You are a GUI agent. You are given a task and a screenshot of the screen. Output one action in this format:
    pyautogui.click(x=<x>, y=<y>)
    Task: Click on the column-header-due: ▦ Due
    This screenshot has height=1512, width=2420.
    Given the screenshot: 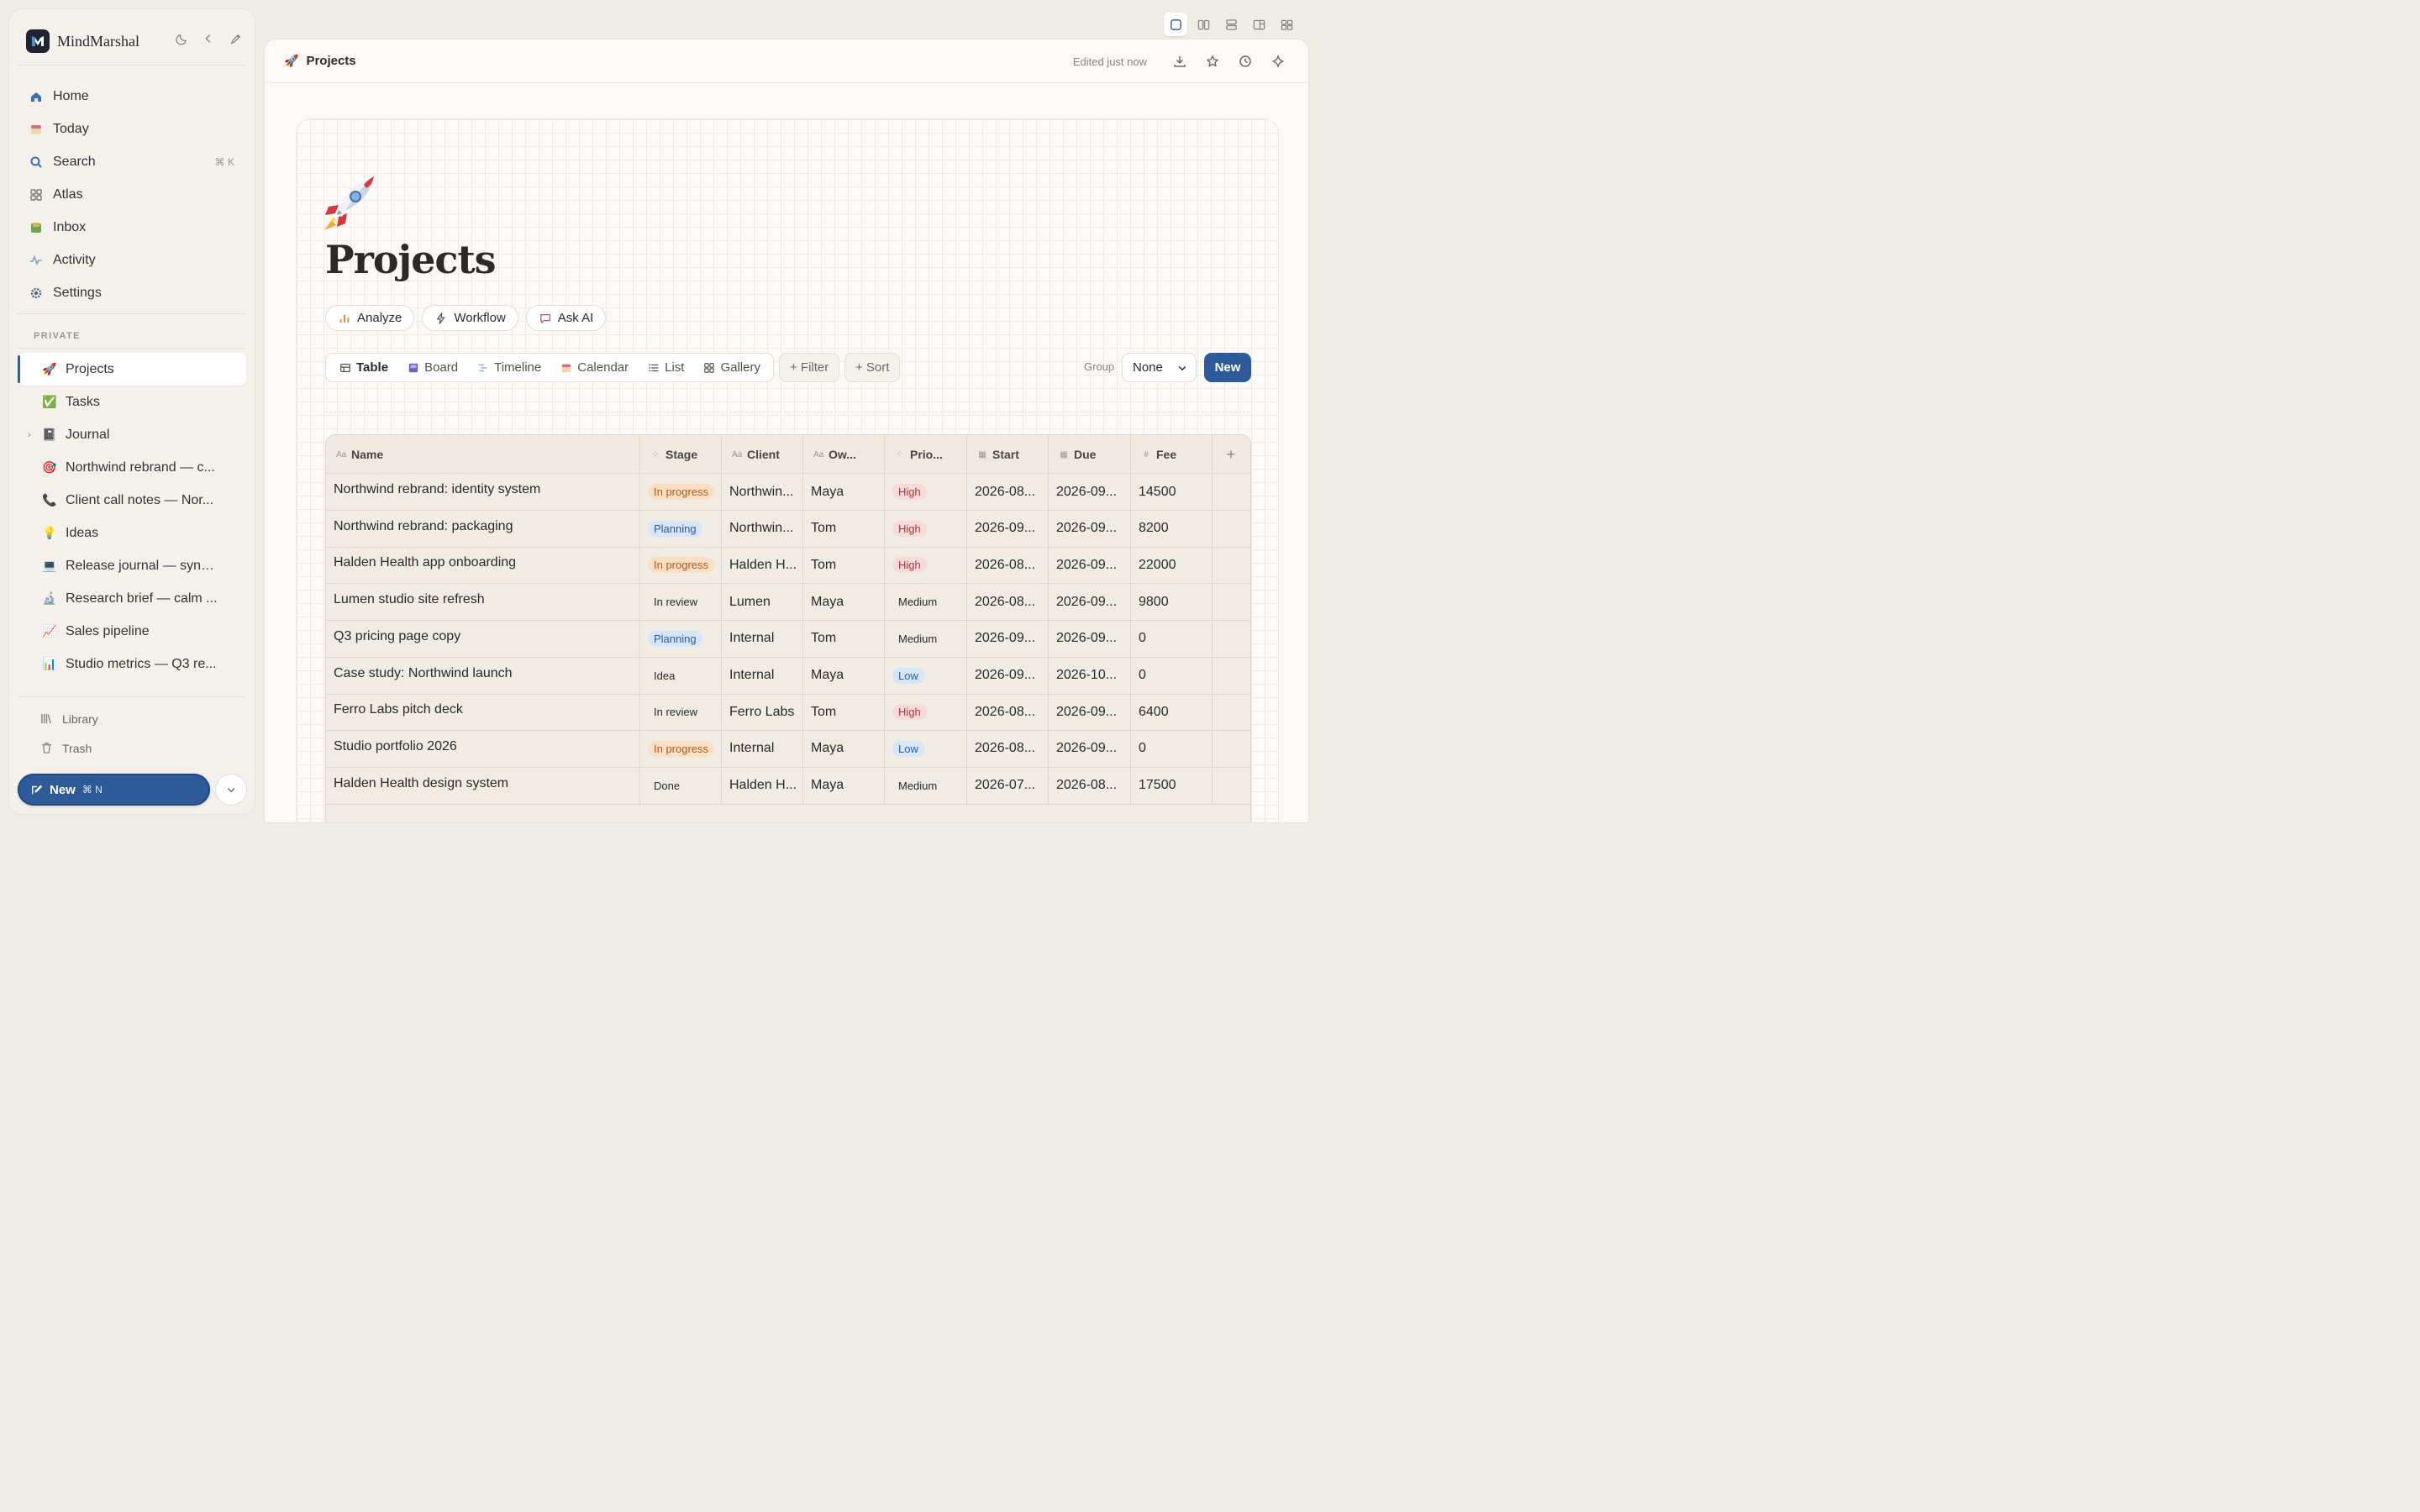 What is the action you would take?
    pyautogui.click(x=1090, y=454)
    